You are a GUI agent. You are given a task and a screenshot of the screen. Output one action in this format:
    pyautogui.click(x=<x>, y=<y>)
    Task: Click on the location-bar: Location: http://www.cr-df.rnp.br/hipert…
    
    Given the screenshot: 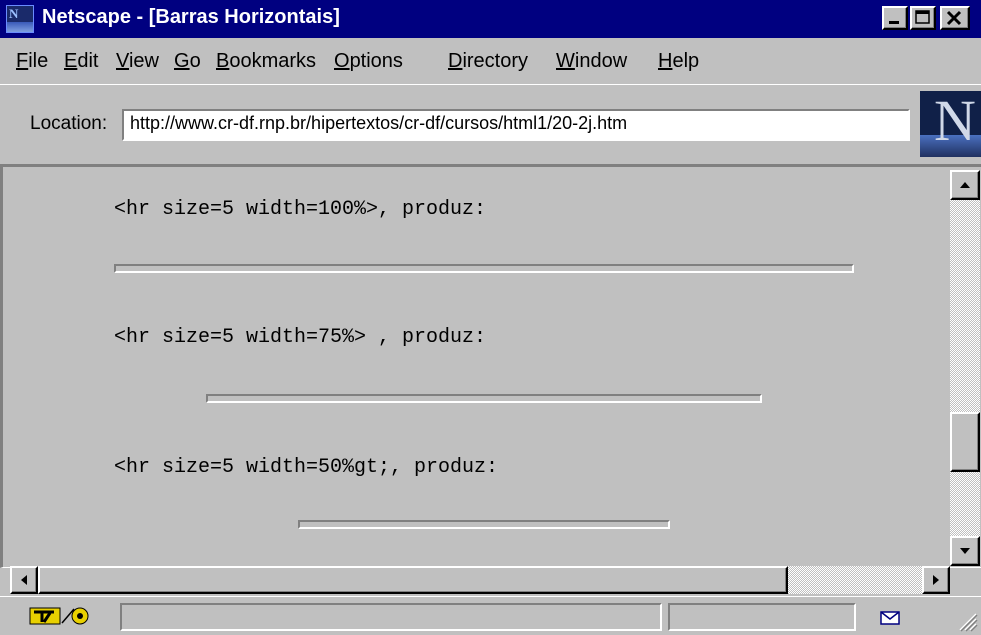 What is the action you would take?
    pyautogui.click(x=490, y=123)
    